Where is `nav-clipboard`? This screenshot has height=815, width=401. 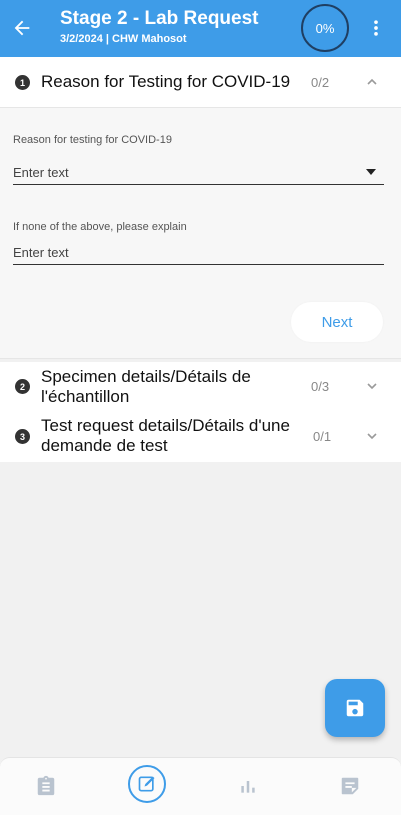
nav-clipboard is located at coordinates (46, 786).